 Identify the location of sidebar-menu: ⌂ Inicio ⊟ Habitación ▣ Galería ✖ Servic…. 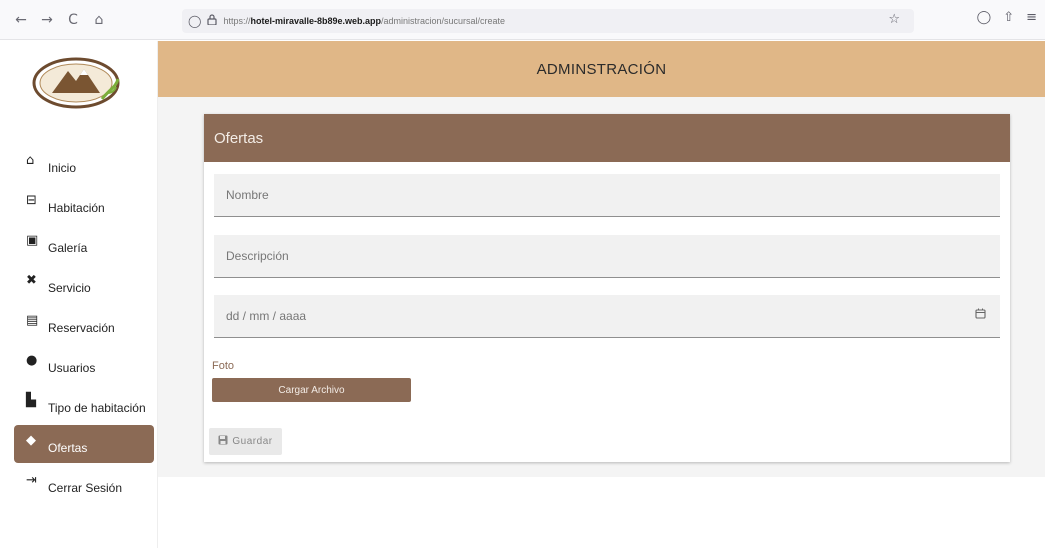
(84, 324).